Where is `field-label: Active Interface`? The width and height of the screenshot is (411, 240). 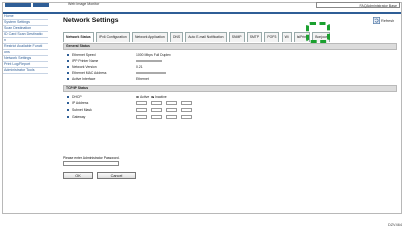
field-label: Active Interface is located at coordinates (84, 79).